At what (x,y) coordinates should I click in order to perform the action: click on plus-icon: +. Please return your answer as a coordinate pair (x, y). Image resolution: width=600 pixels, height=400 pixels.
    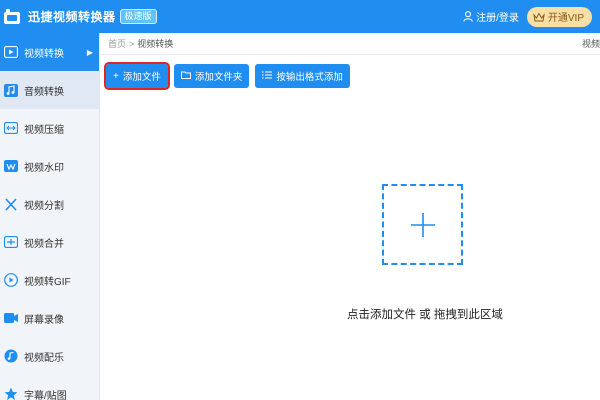
    Looking at the image, I should click on (116, 76).